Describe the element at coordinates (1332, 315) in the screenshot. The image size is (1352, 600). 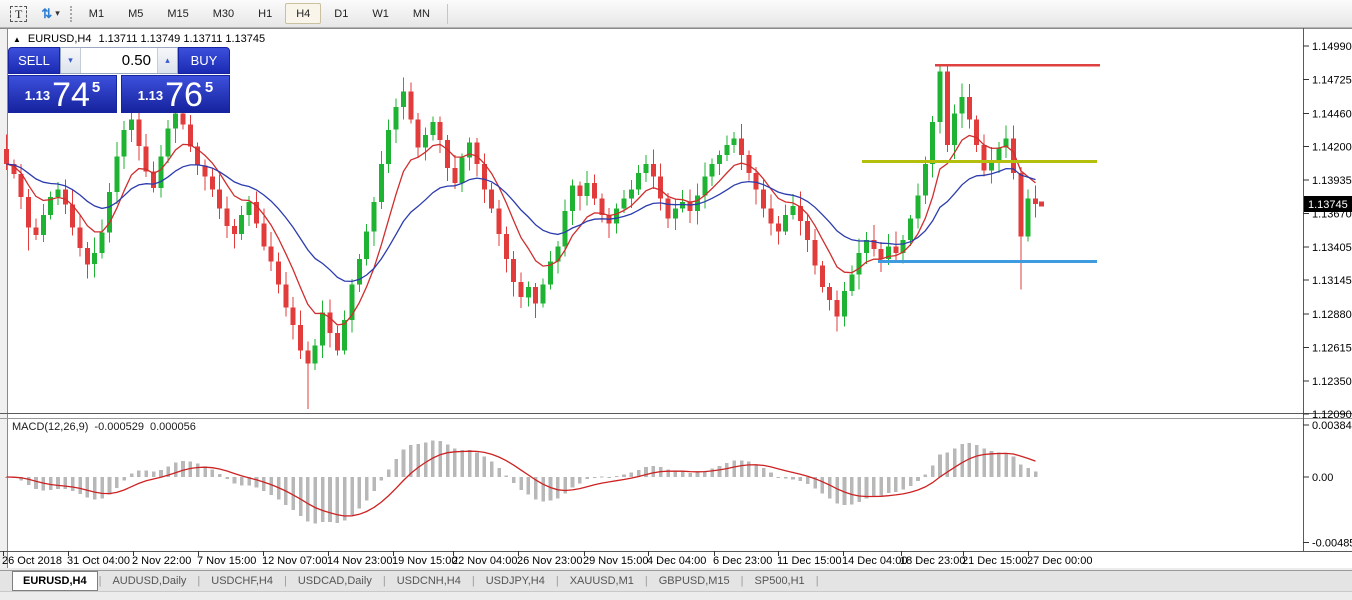
I see `svg-text: 1.12880` at that location.